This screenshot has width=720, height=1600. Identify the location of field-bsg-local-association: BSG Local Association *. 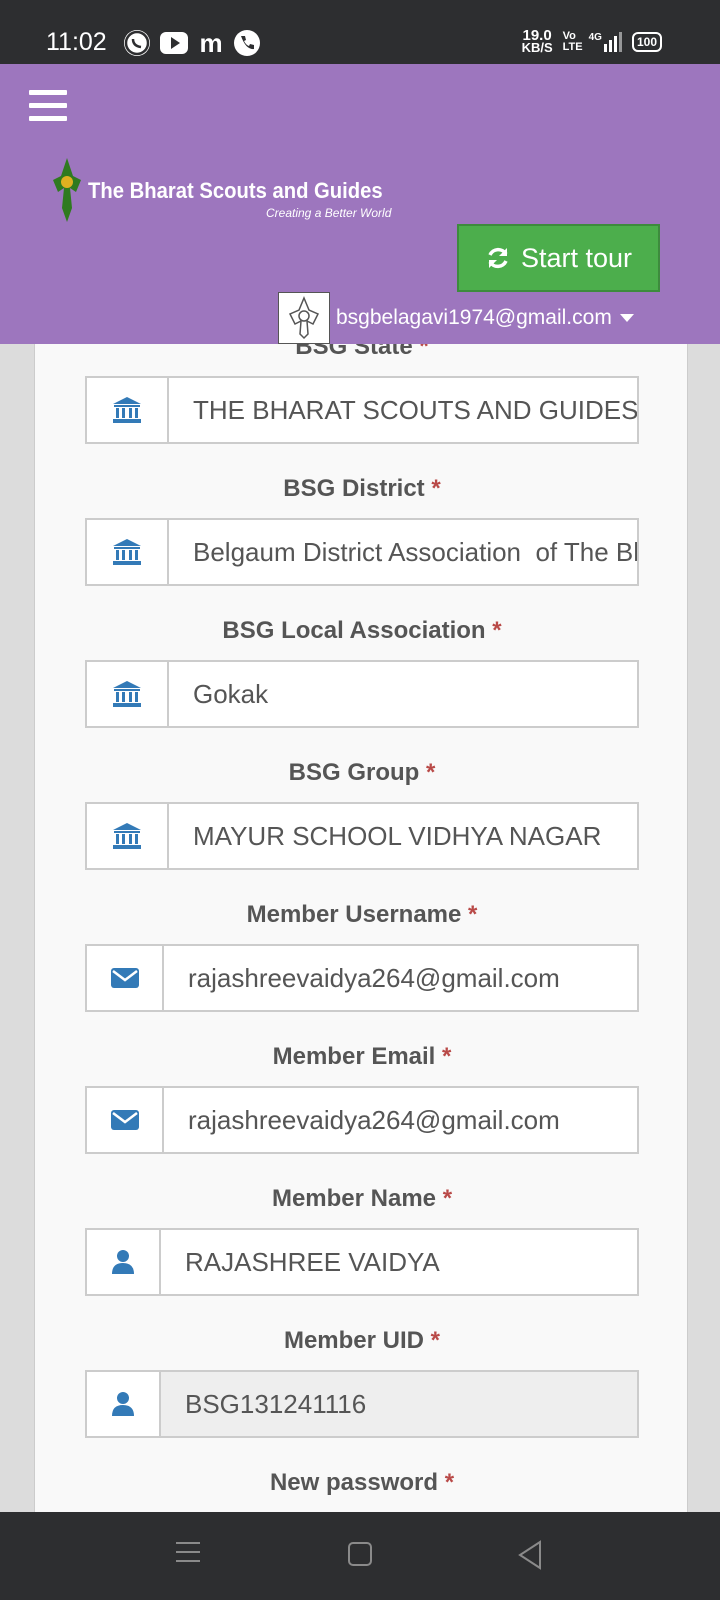
(362, 672).